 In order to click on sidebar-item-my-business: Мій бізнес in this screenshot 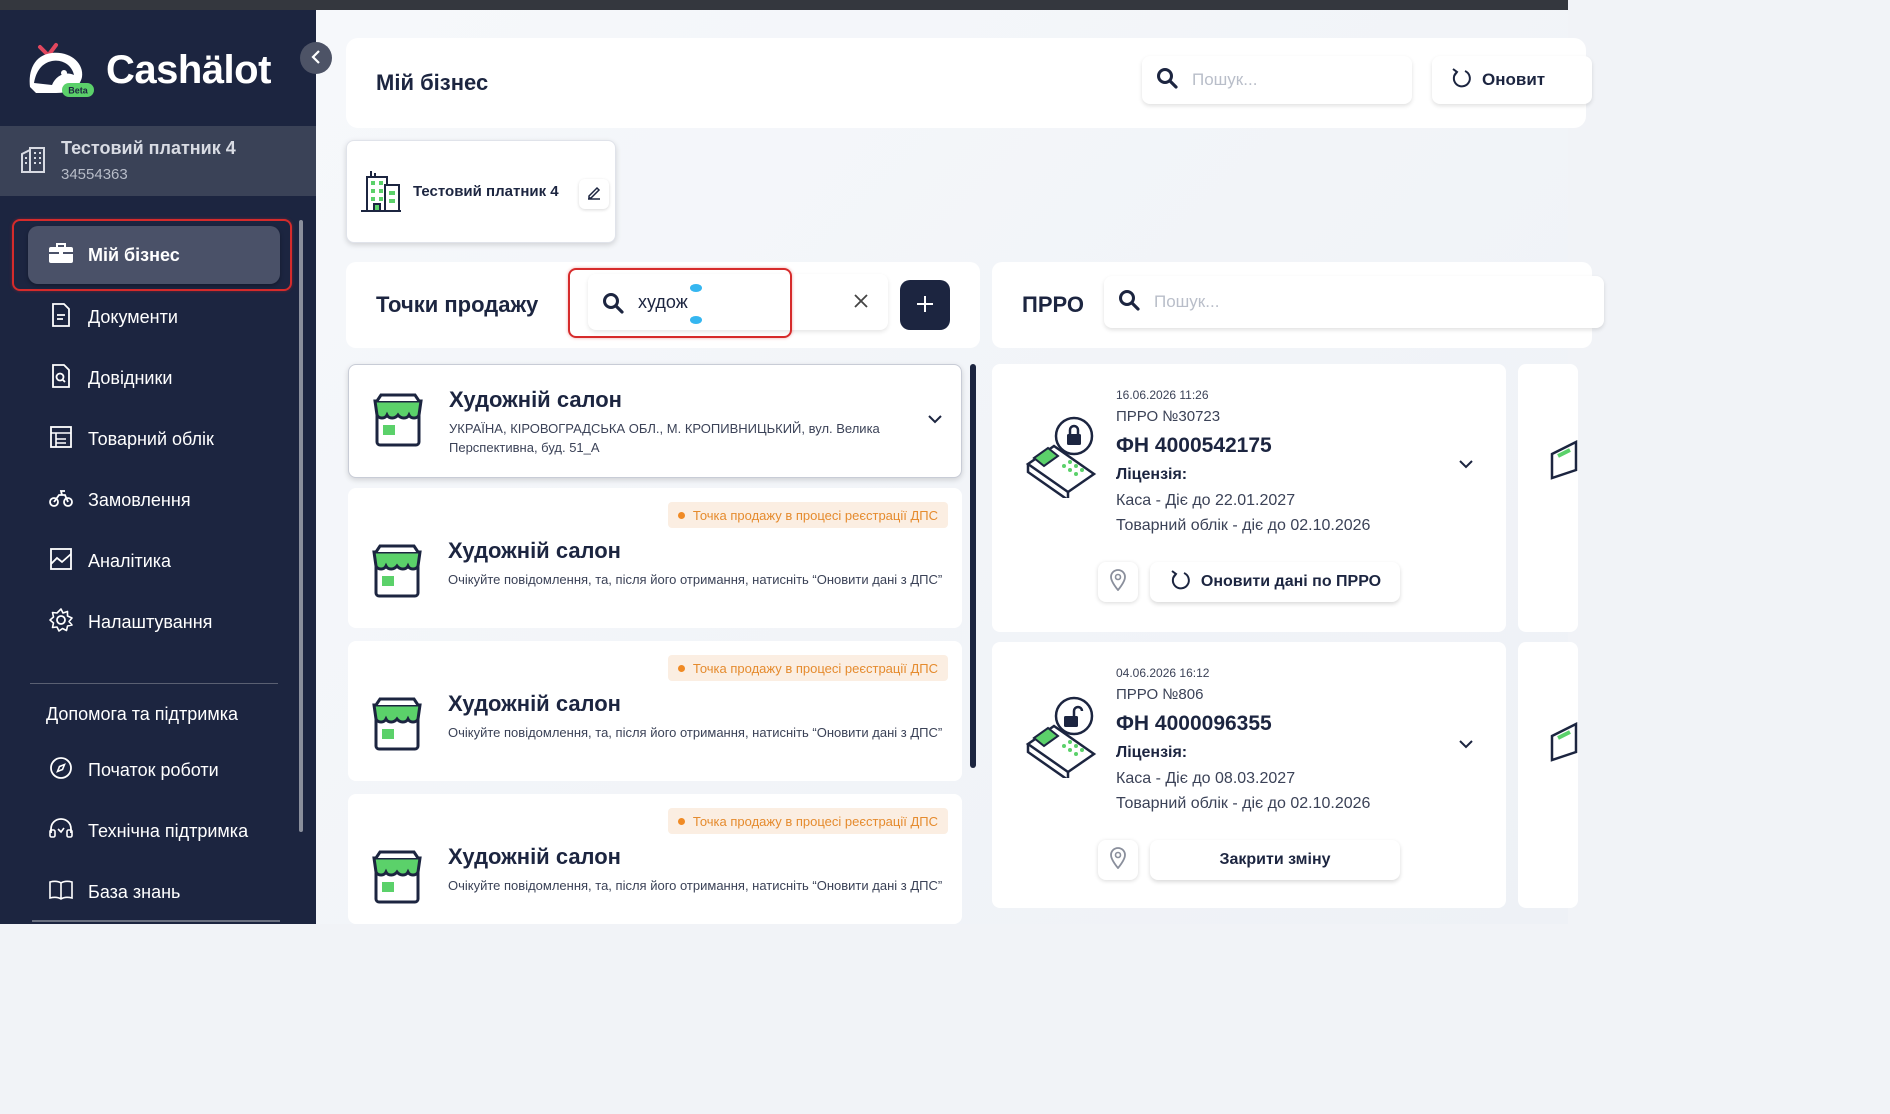, I will do `click(154, 255)`.